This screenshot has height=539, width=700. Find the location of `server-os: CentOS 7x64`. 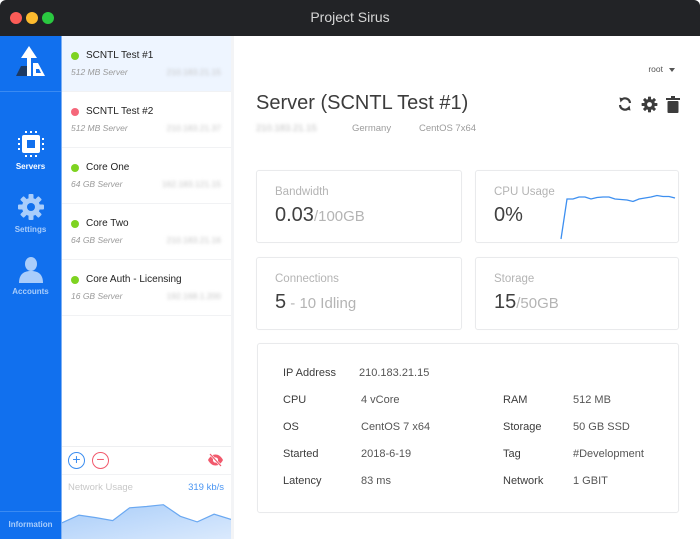

server-os: CentOS 7x64 is located at coordinates (448, 128).